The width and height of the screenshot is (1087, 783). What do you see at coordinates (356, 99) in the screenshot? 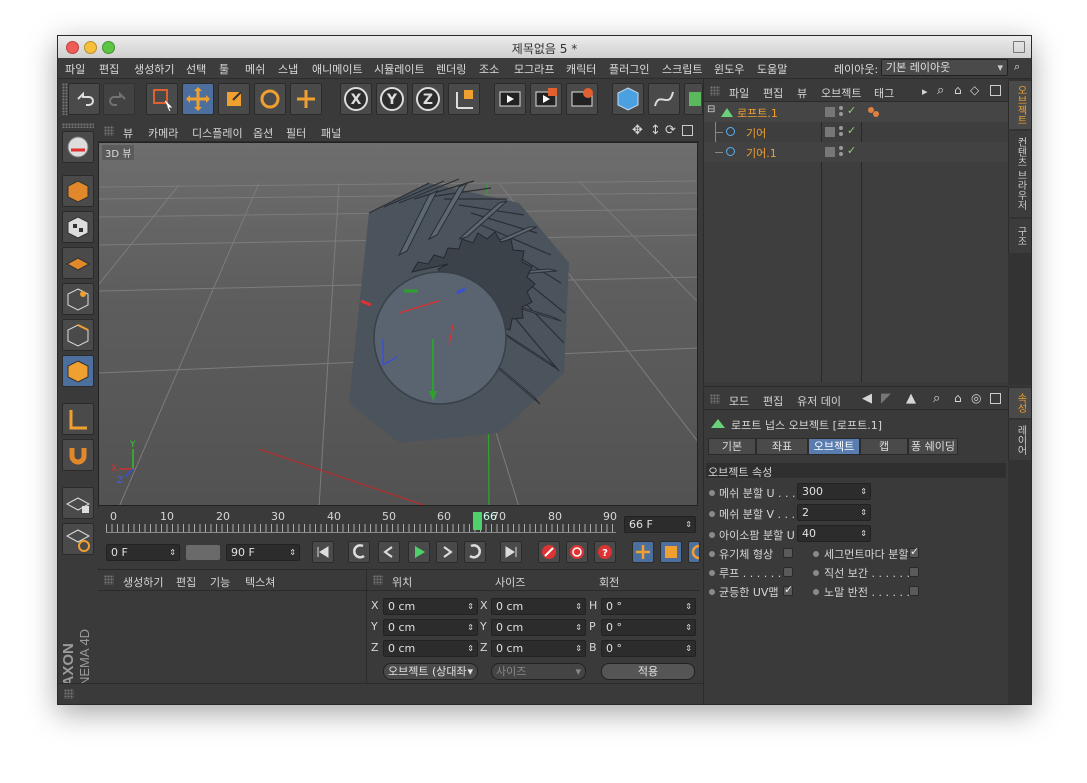
I see `x-axis-lock-button: X` at bounding box center [356, 99].